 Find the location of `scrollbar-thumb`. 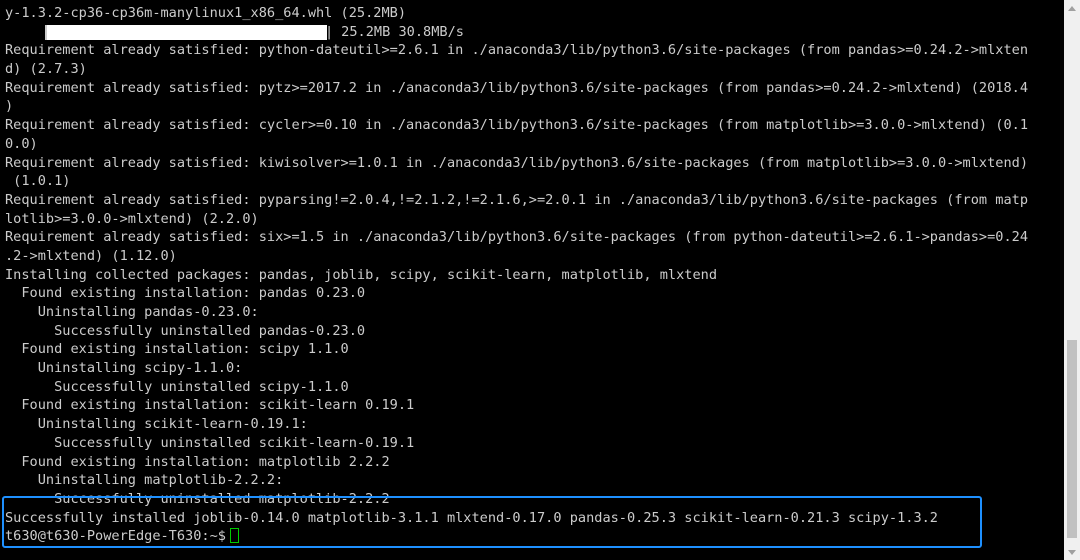

scrollbar-thumb is located at coordinates (1072, 439).